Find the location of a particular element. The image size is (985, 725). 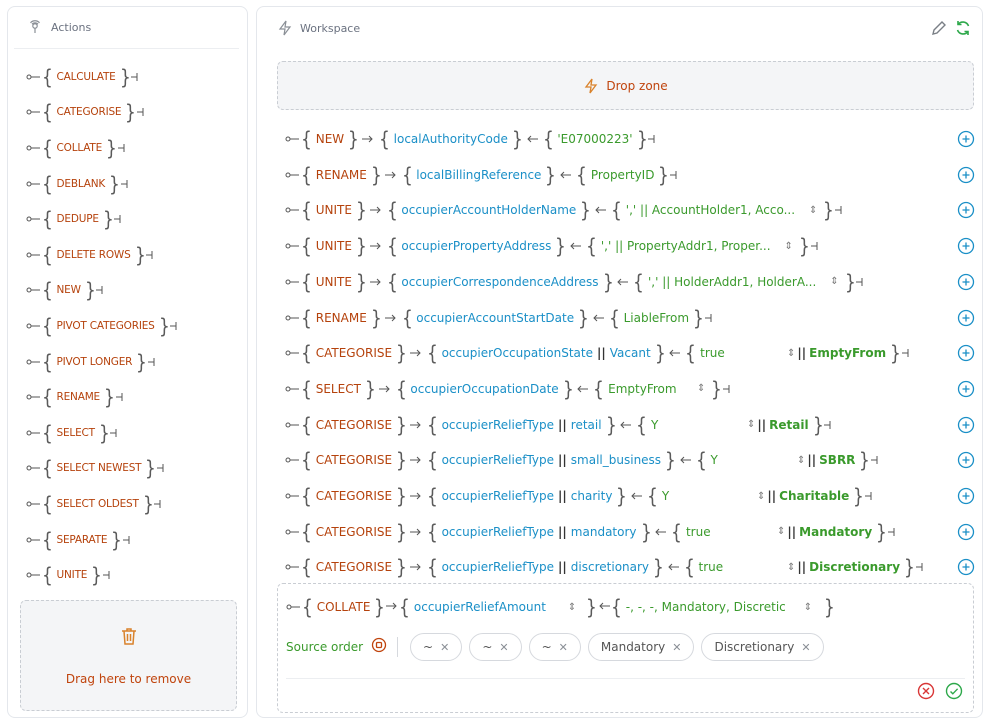

row-field: occupierAccountHolderName is located at coordinates (488, 210).